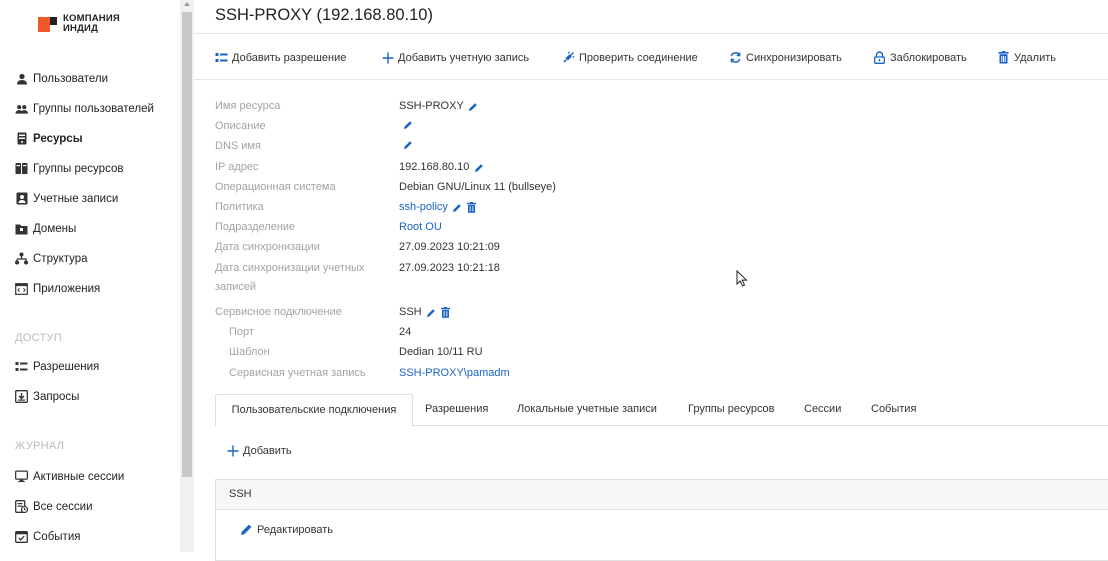  I want to click on account-sync-date-value: 27.09.2023 10:21:18, so click(449, 268).